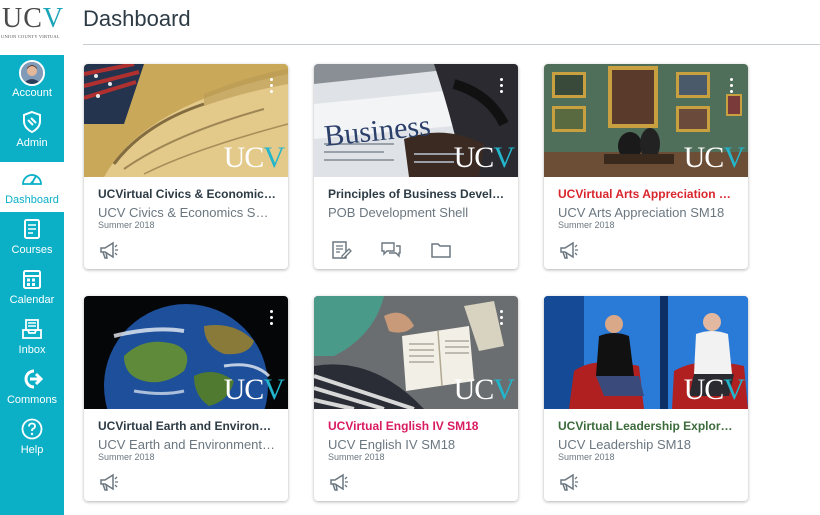 Image resolution: width=820 pixels, height=515 pixels. Describe the element at coordinates (32, 187) in the screenshot. I see `nav-item-dashboard: Dashboard` at that location.